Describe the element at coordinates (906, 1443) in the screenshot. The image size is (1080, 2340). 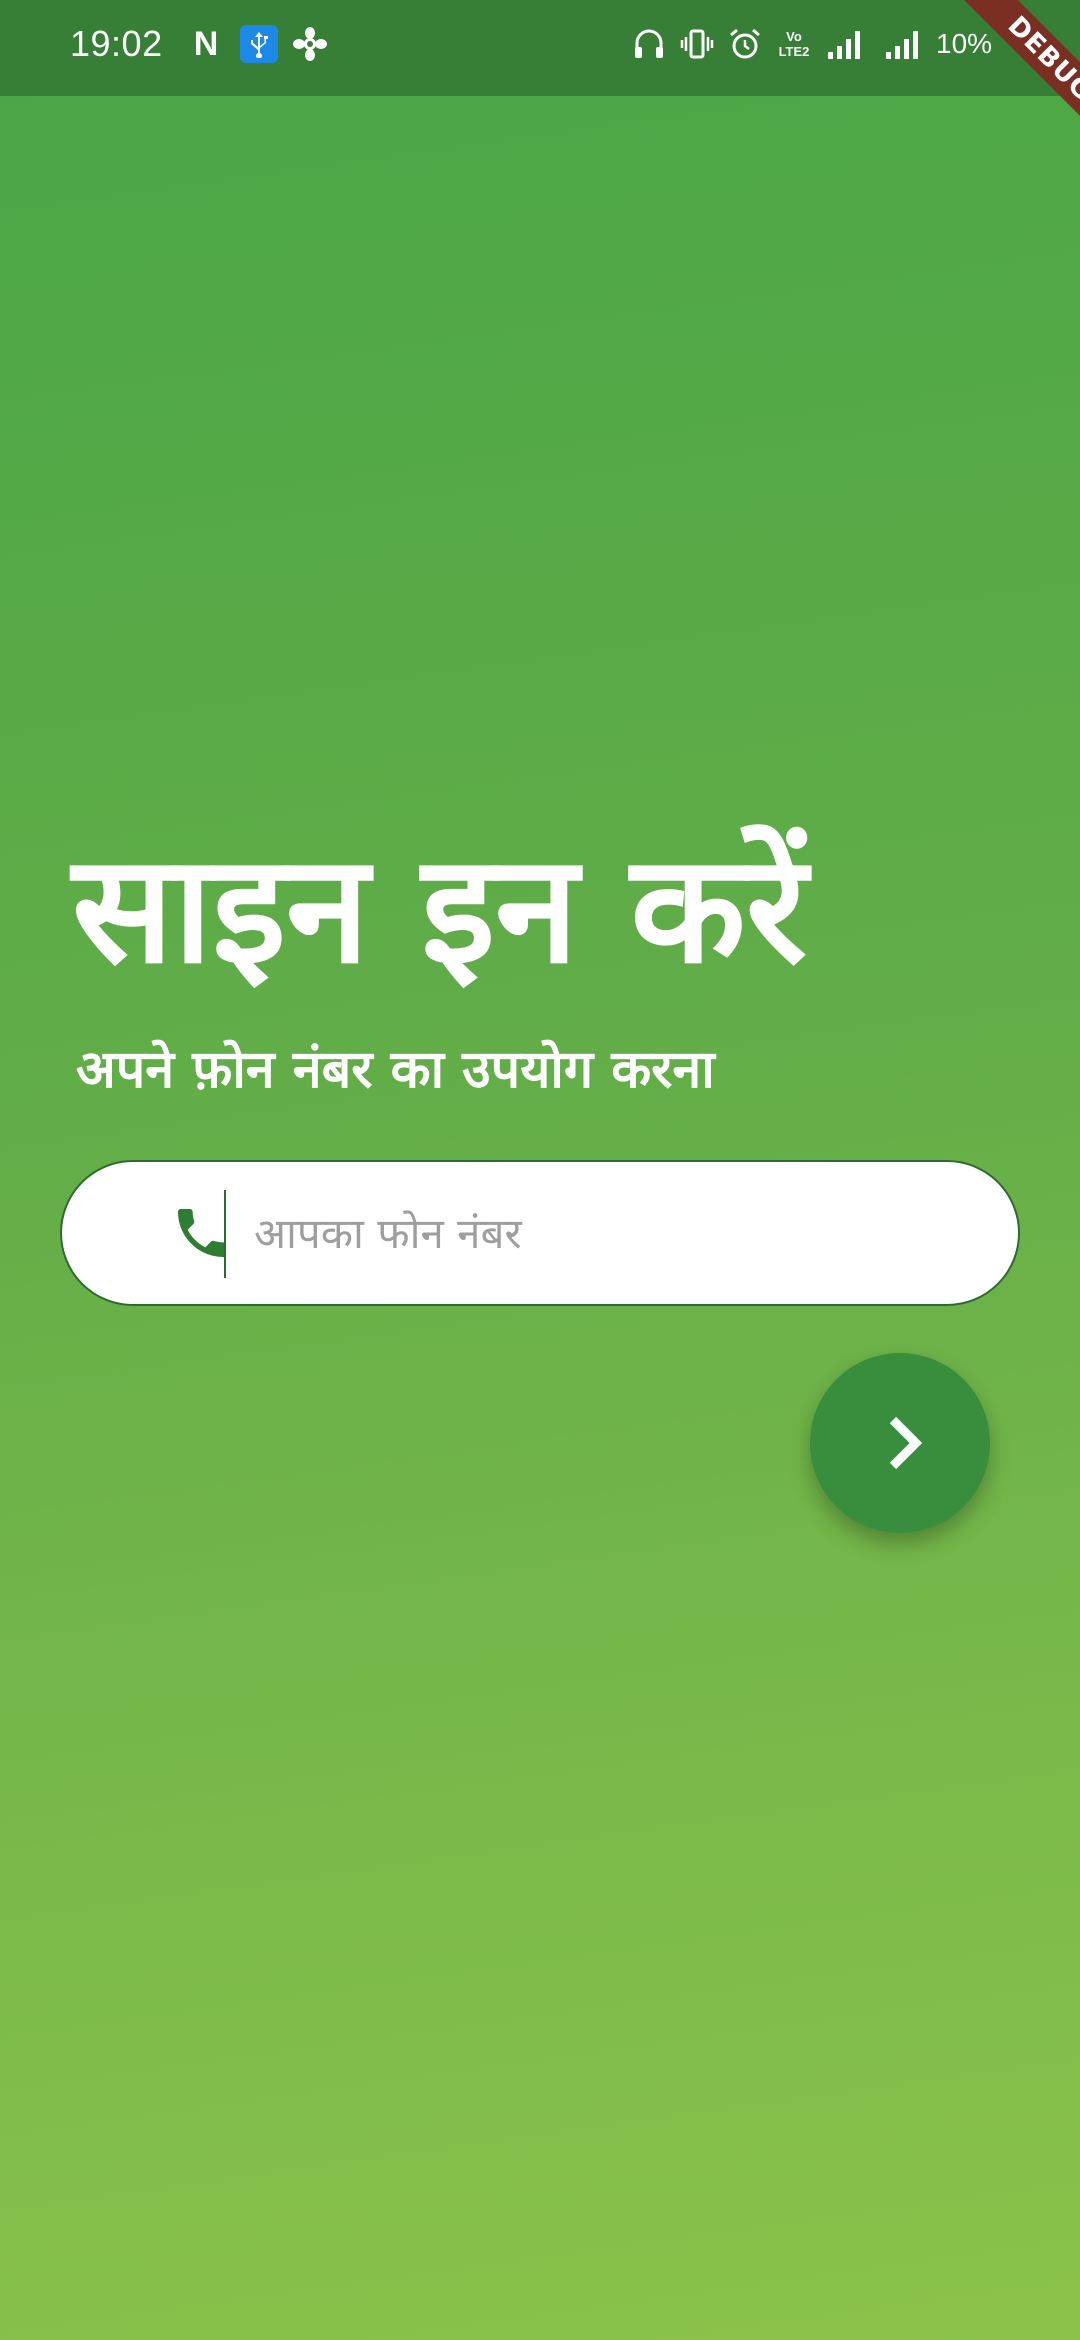
I see `chevron-right-icon` at that location.